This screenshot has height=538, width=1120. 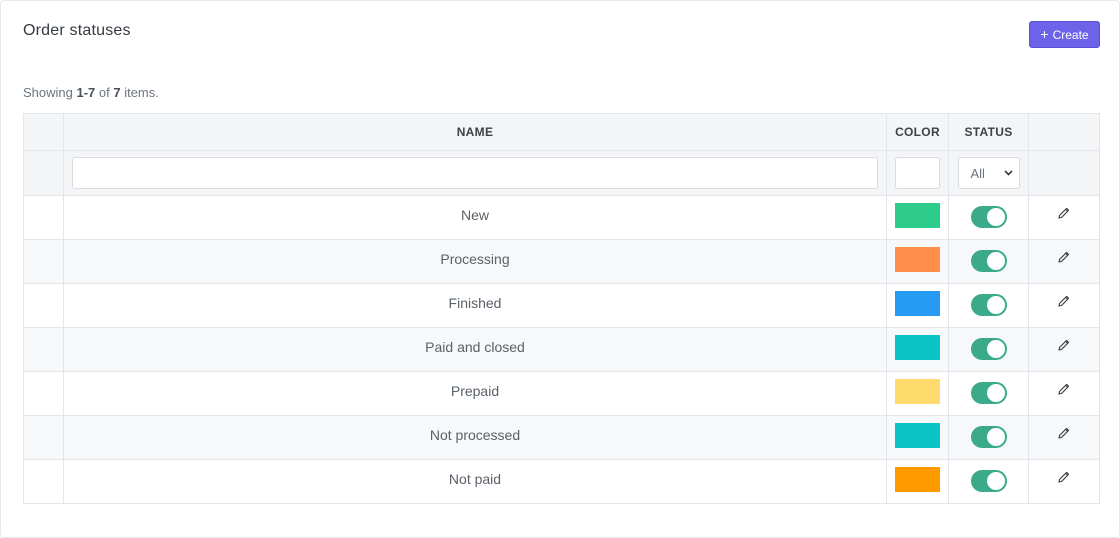 What do you see at coordinates (475, 217) in the screenshot?
I see `row-name: New` at bounding box center [475, 217].